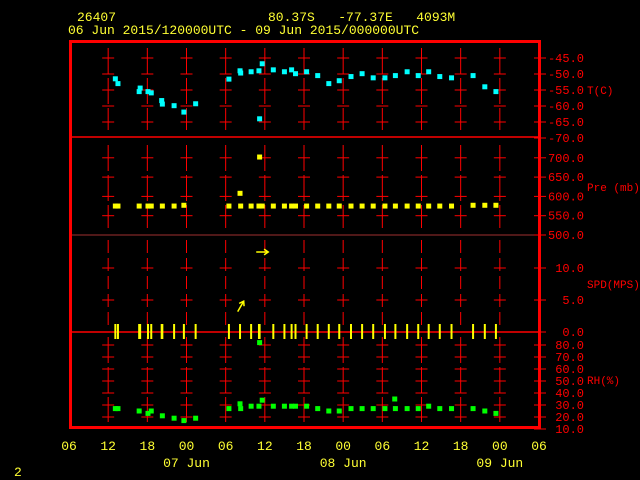  What do you see at coordinates (187, 446) in the screenshot?
I see `x-tick-label: 00` at bounding box center [187, 446].